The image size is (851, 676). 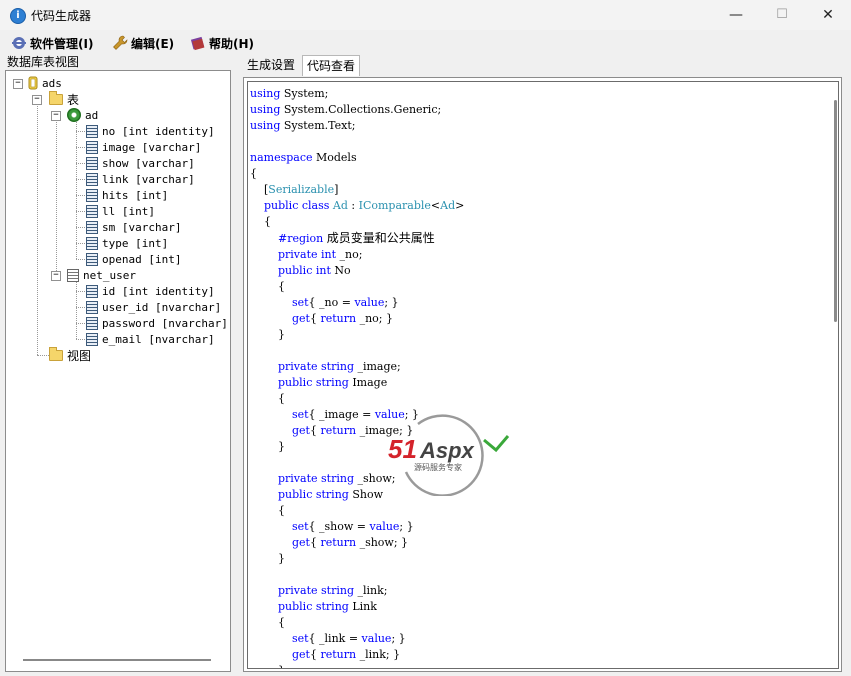 I want to click on window-title: 代码生成器, so click(x=61, y=16).